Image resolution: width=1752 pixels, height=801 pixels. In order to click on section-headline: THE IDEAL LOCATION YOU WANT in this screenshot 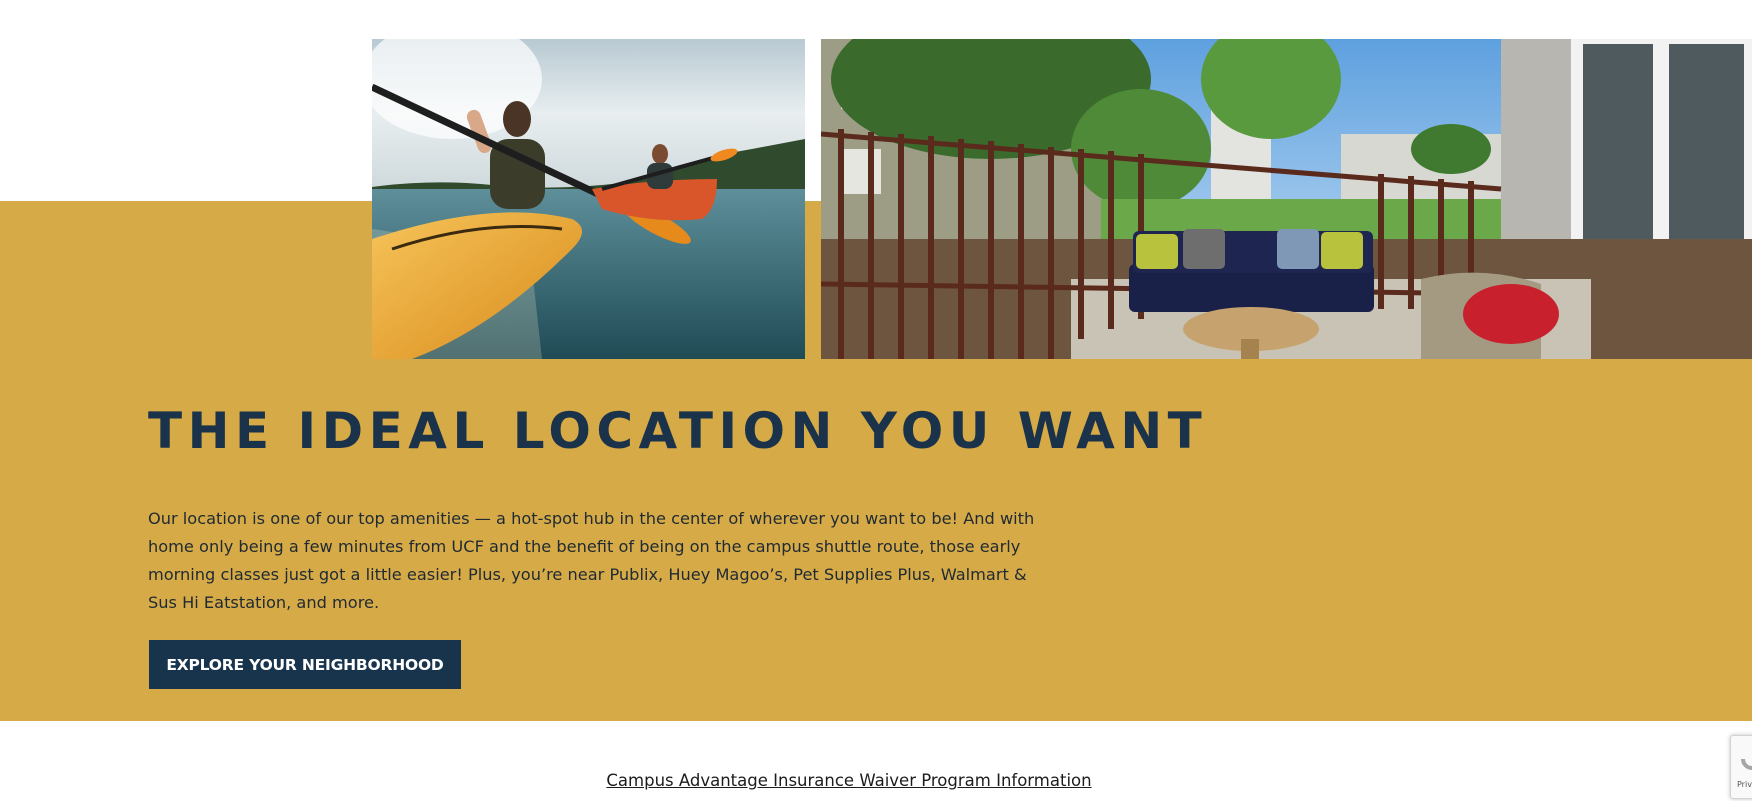, I will do `click(678, 431)`.